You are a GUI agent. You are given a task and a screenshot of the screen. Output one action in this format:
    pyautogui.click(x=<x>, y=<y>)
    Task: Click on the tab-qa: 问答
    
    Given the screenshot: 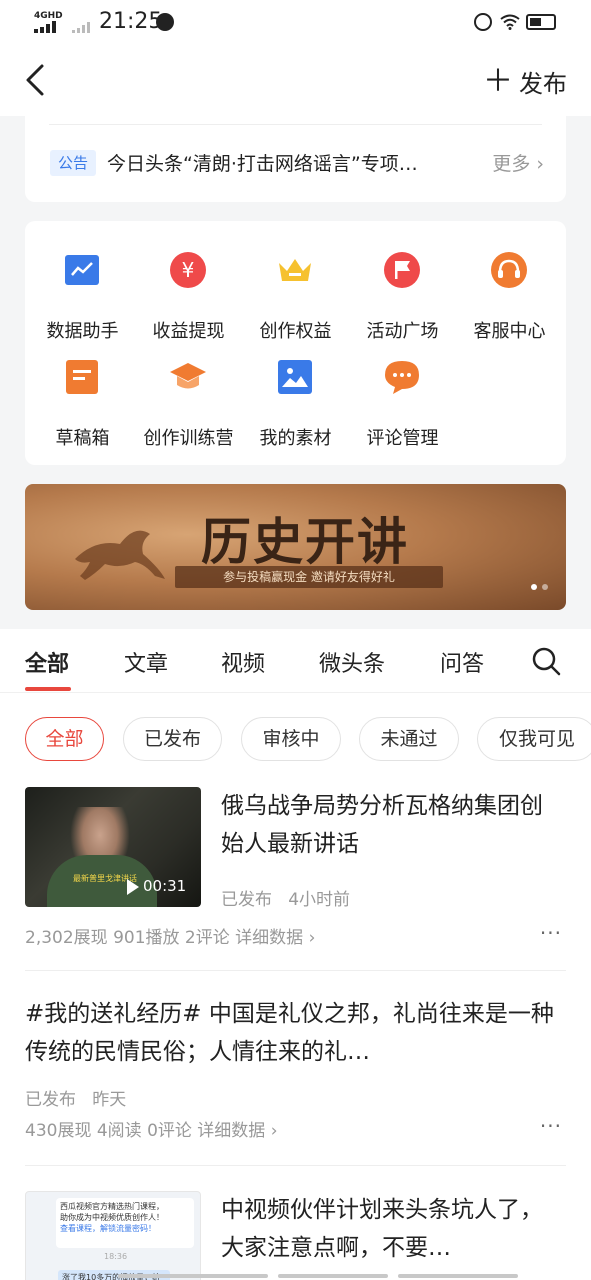 What is the action you would take?
    pyautogui.click(x=462, y=662)
    